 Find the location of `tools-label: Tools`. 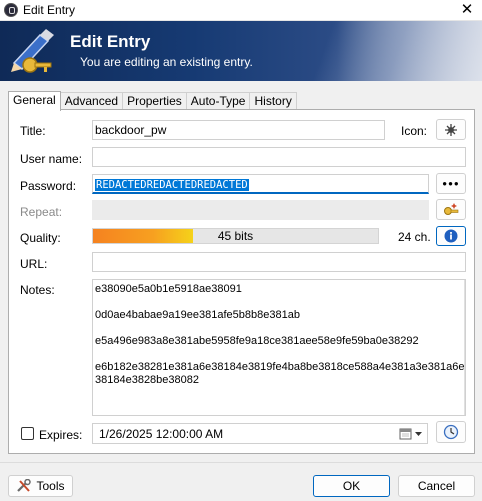

tools-label: Tools is located at coordinates (50, 486).